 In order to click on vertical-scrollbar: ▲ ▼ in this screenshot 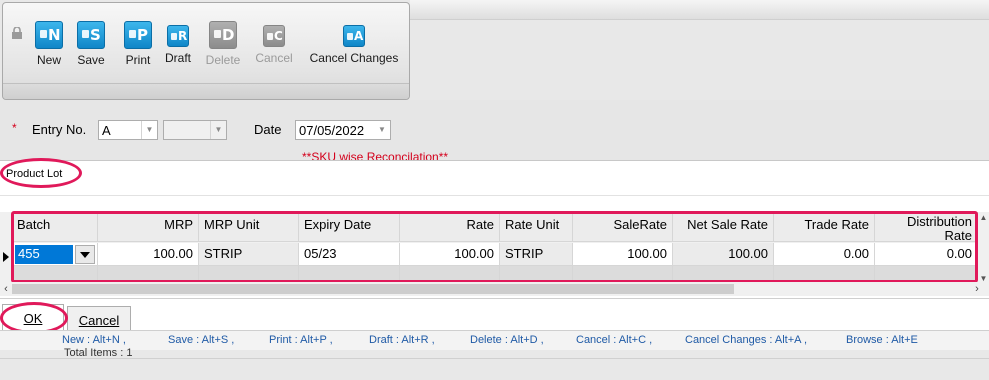, I will do `click(983, 248)`.